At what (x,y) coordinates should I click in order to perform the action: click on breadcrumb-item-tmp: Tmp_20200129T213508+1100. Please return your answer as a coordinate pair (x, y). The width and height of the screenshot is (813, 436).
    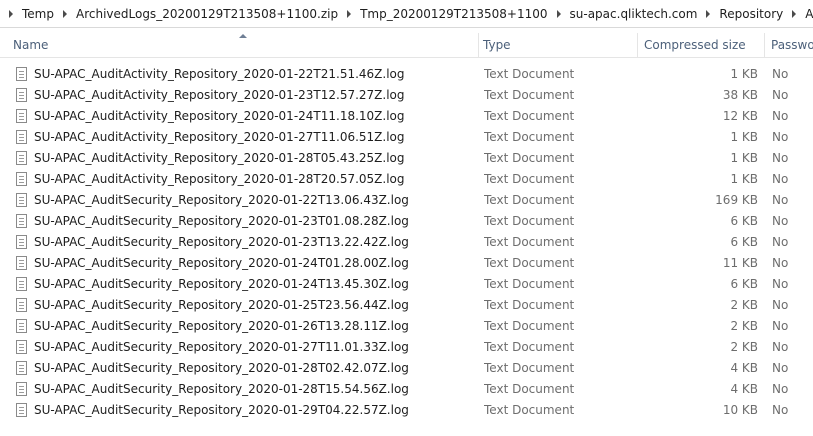
    Looking at the image, I should click on (453, 14).